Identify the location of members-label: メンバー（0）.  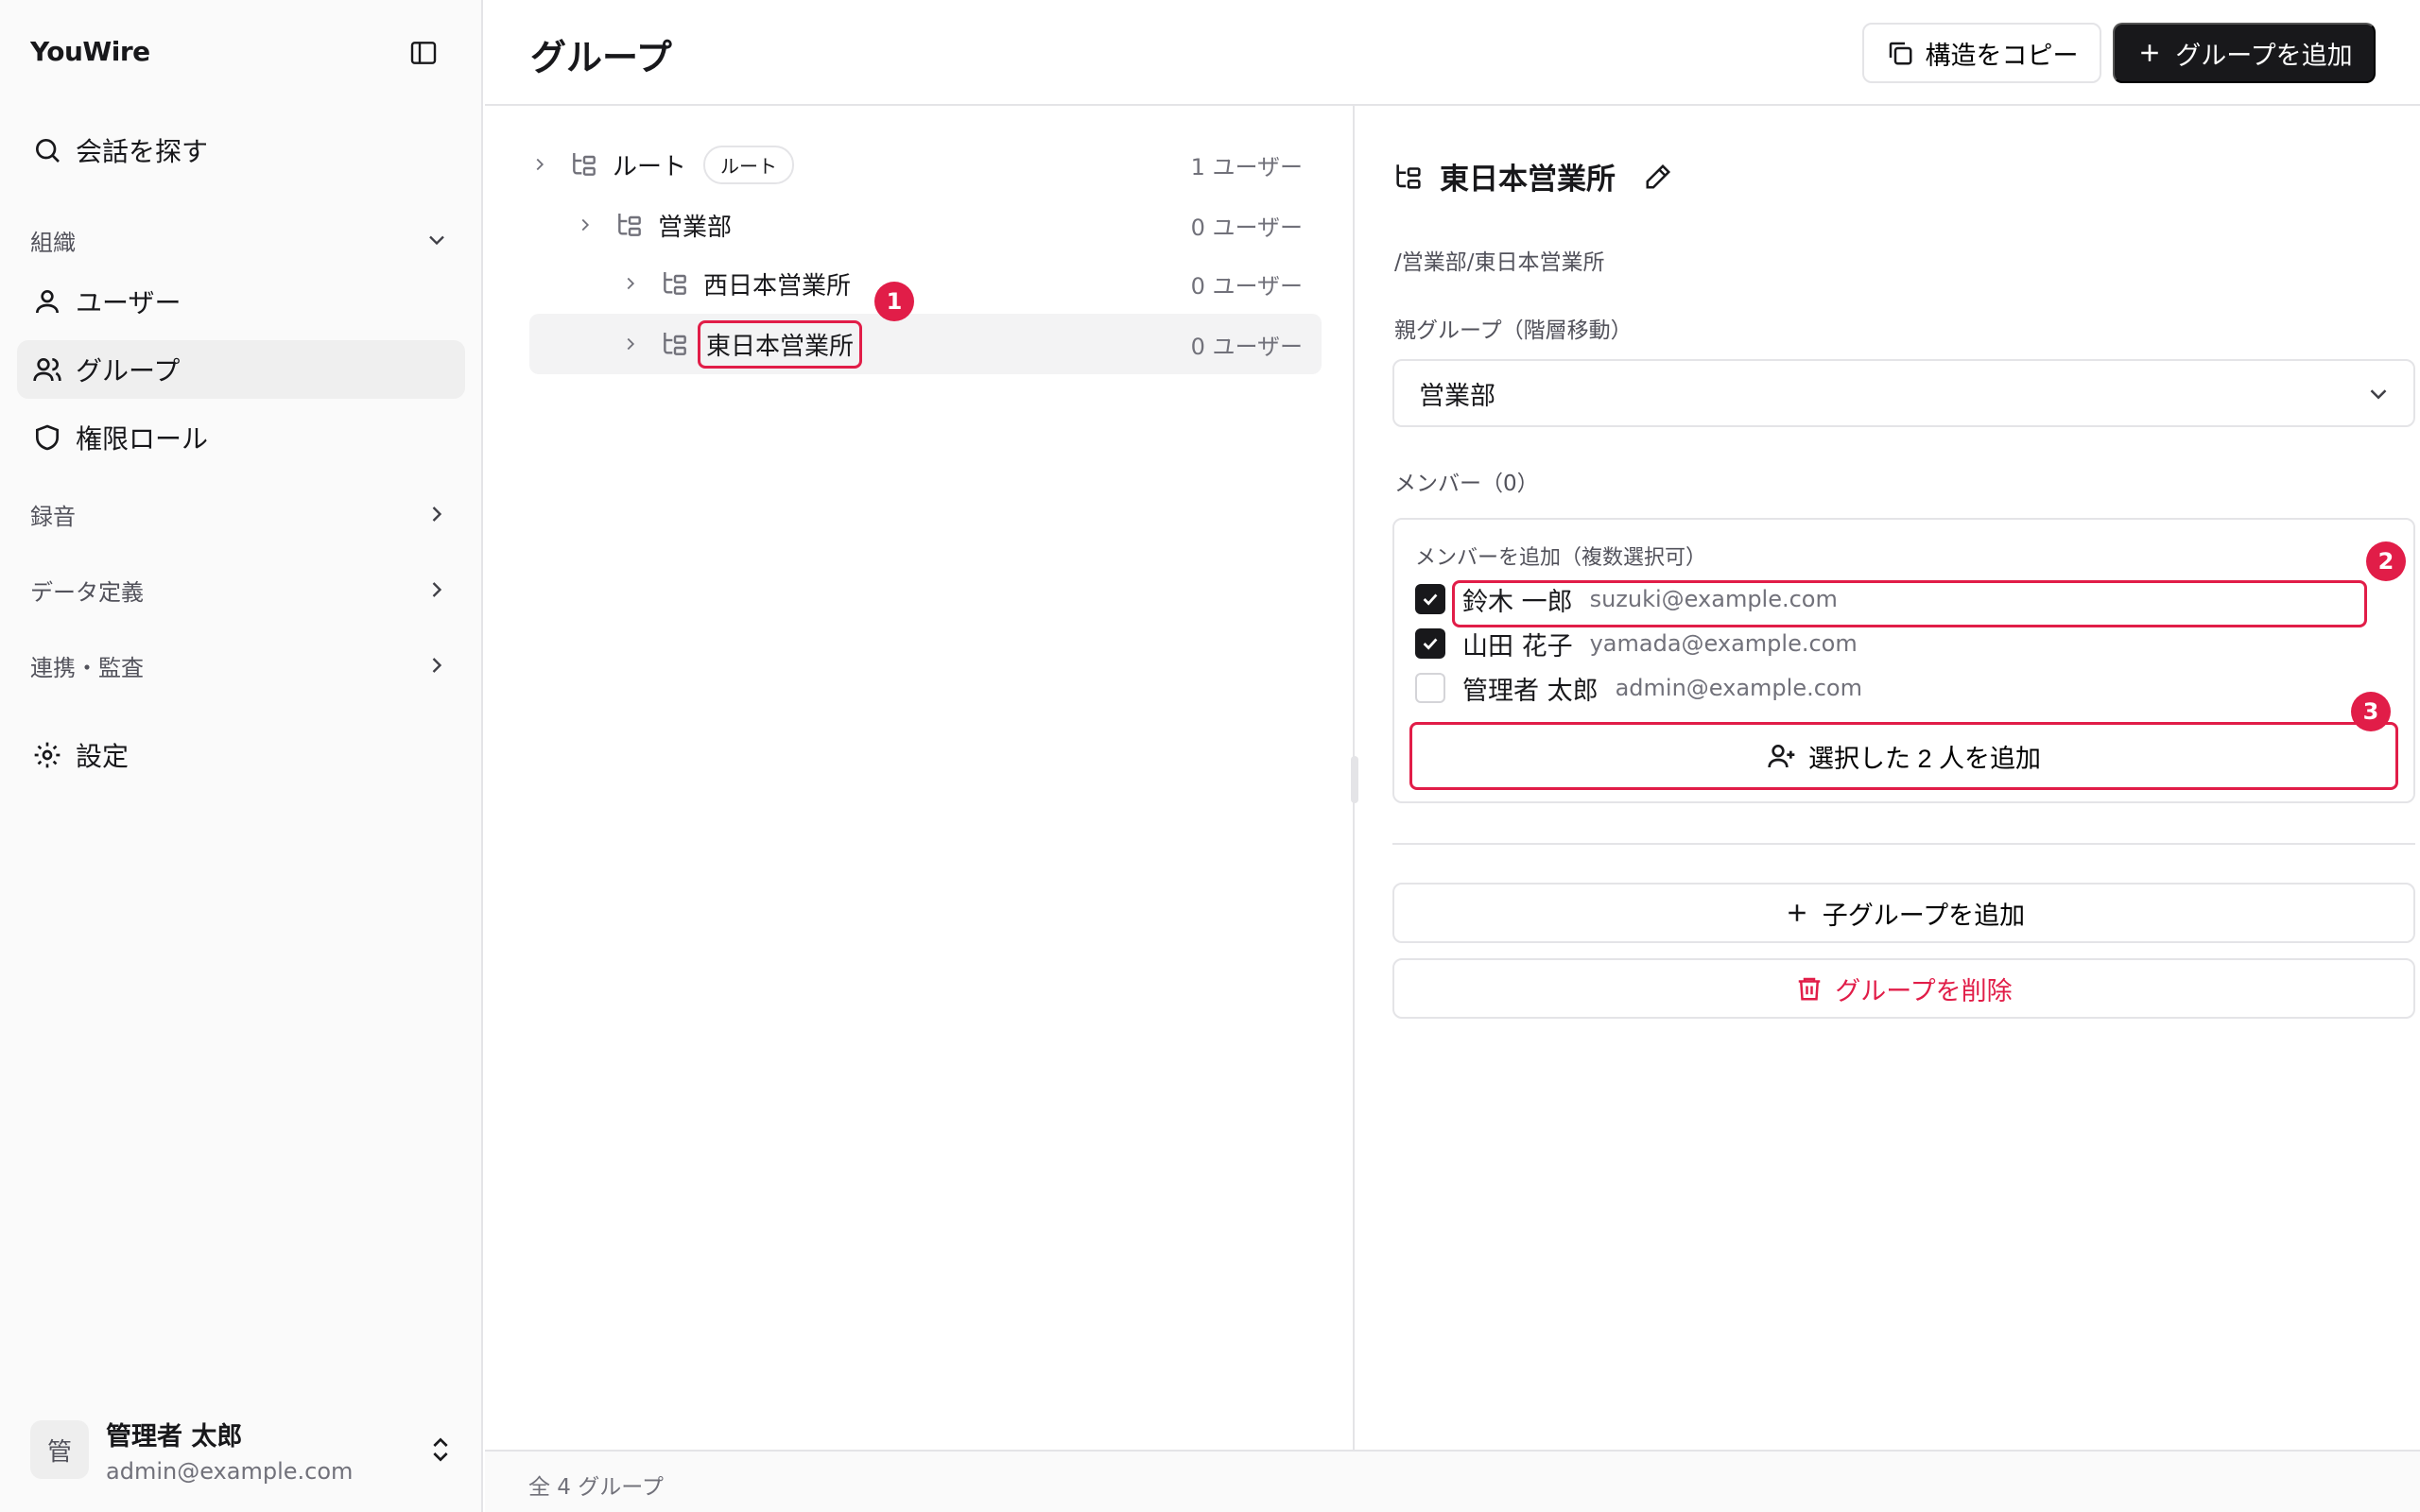
(1466, 484).